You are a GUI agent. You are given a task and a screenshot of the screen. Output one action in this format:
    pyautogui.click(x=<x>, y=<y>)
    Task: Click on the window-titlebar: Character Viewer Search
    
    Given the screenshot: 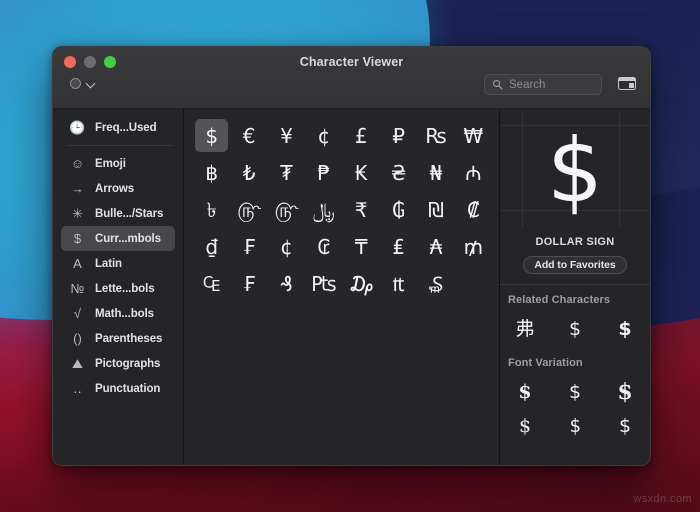 What is the action you would take?
    pyautogui.click(x=351, y=78)
    